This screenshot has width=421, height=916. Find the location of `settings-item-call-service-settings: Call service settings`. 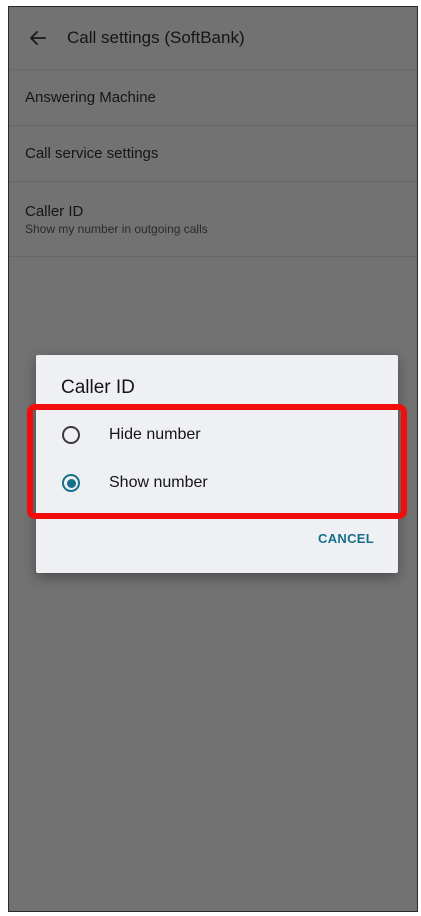

settings-item-call-service-settings: Call service settings is located at coordinates (213, 154).